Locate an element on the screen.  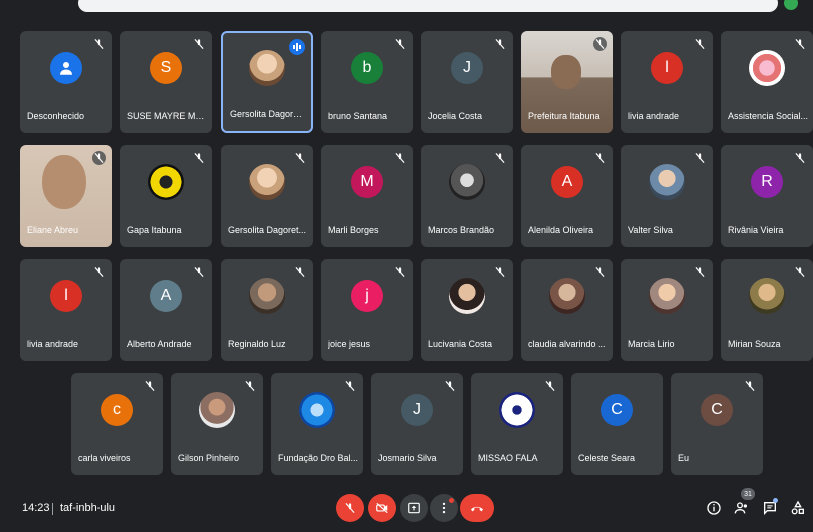
info-icon is located at coordinates (714, 508).